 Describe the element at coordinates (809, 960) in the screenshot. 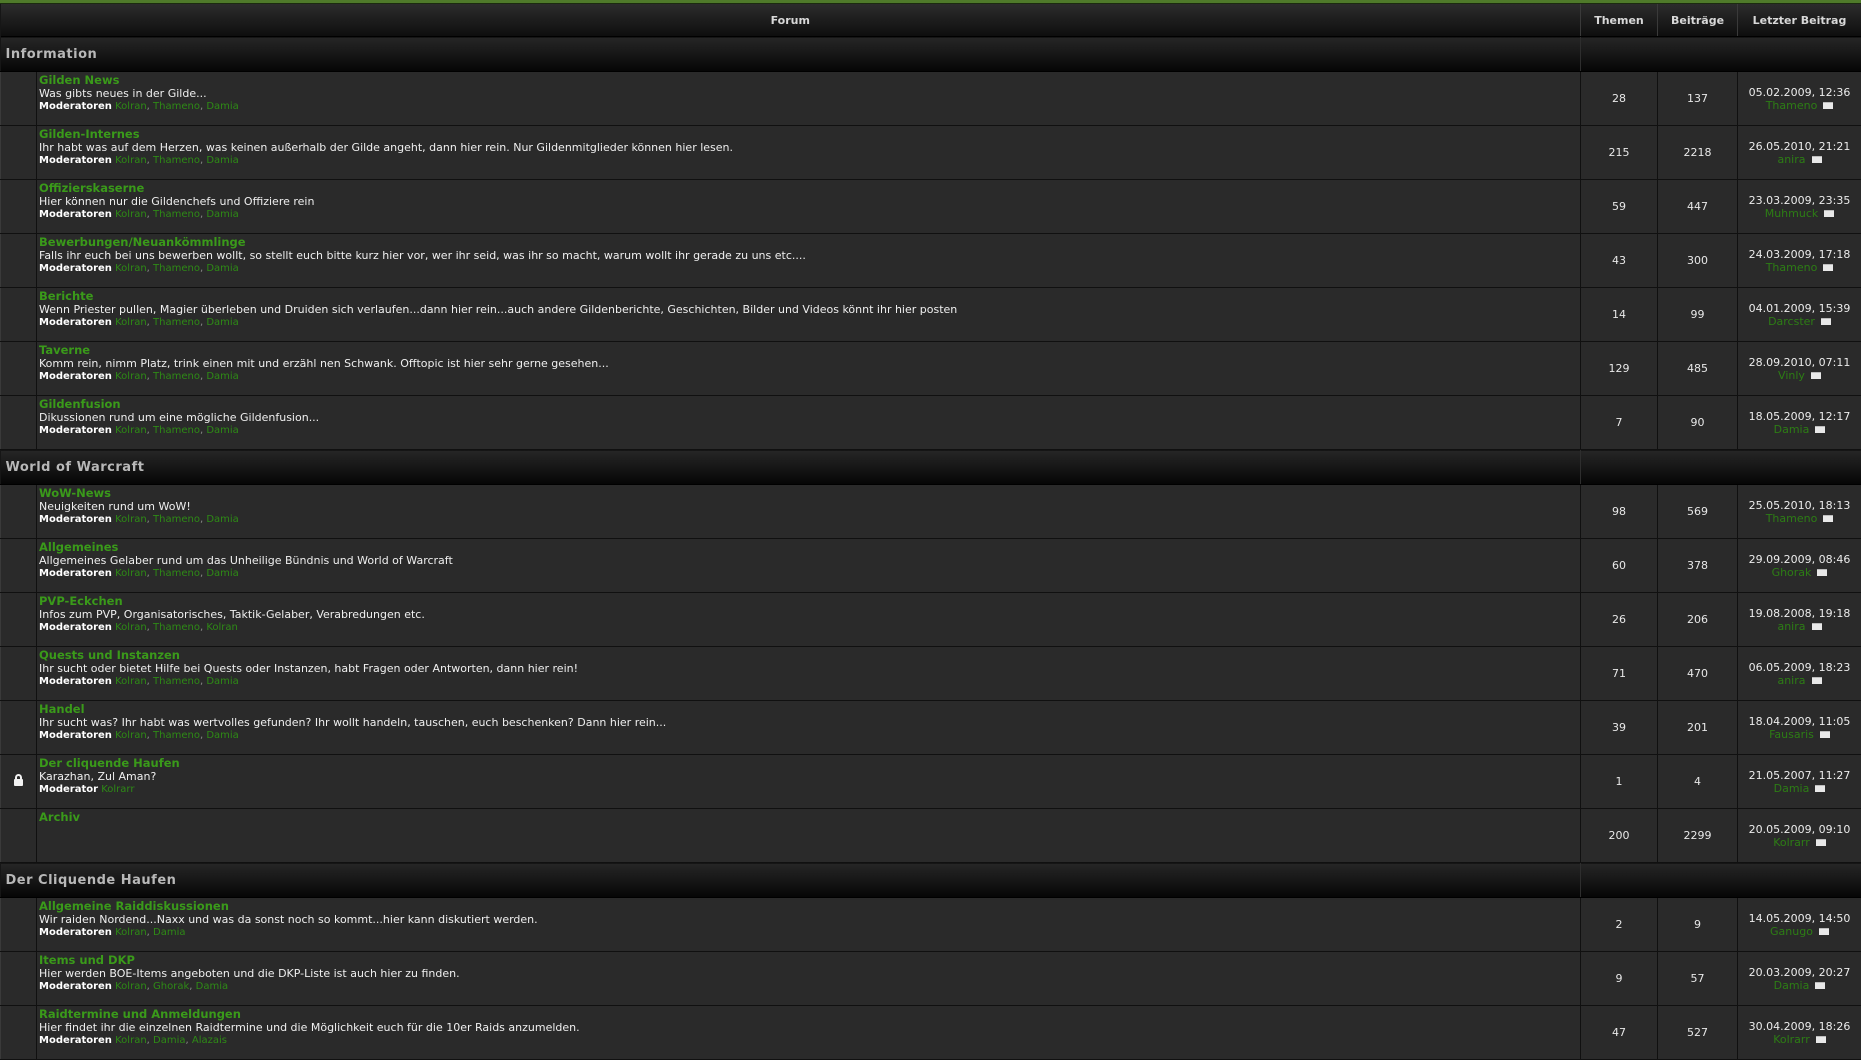

I see `forum-title-link: Items und DKP` at that location.